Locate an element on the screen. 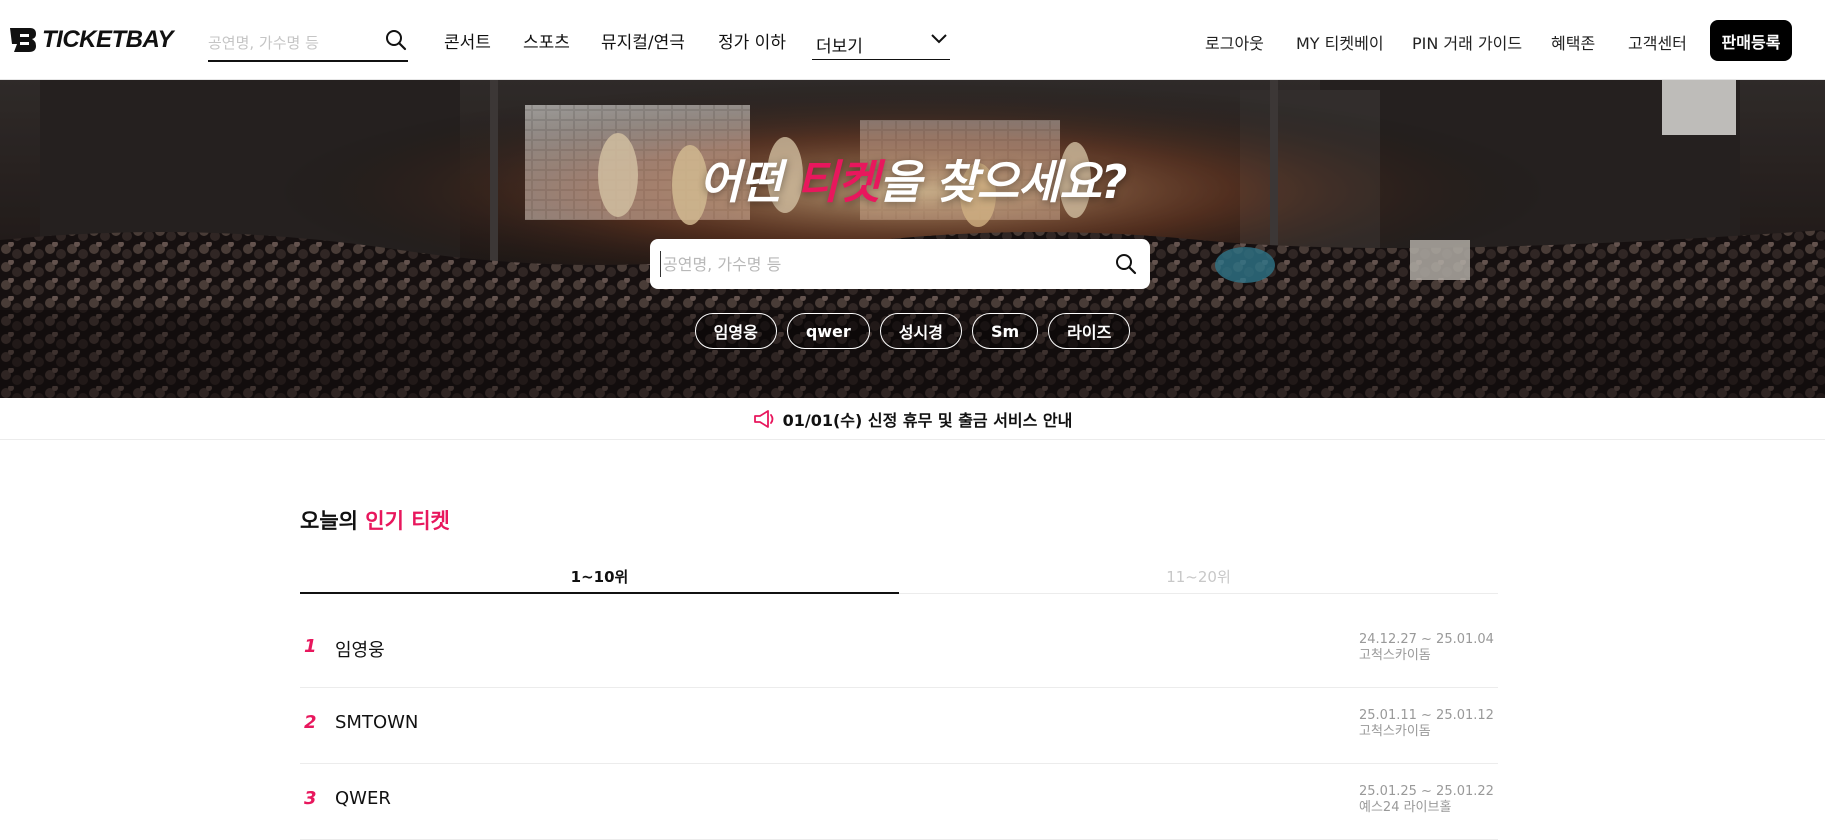  hero-title: 어떤 티켓을 찾으세요? is located at coordinates (912, 179).